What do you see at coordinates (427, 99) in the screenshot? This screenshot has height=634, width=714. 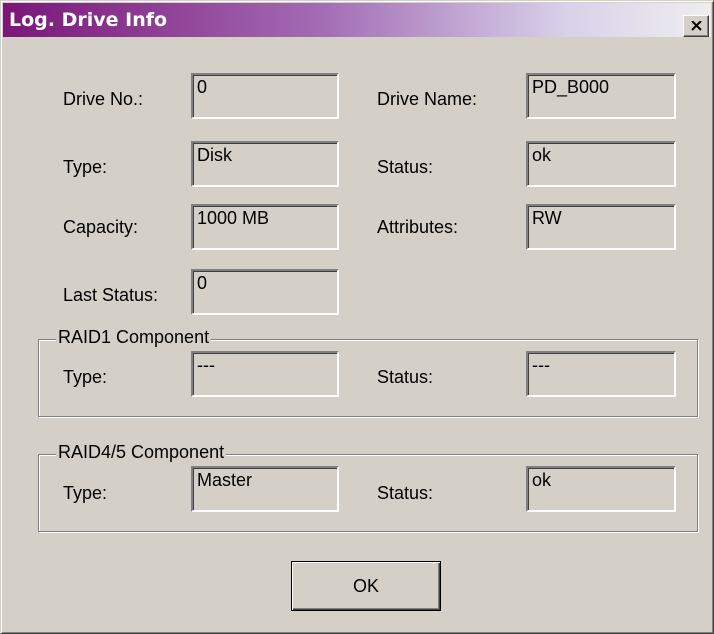 I see `drive-name-label: Drive Name:` at bounding box center [427, 99].